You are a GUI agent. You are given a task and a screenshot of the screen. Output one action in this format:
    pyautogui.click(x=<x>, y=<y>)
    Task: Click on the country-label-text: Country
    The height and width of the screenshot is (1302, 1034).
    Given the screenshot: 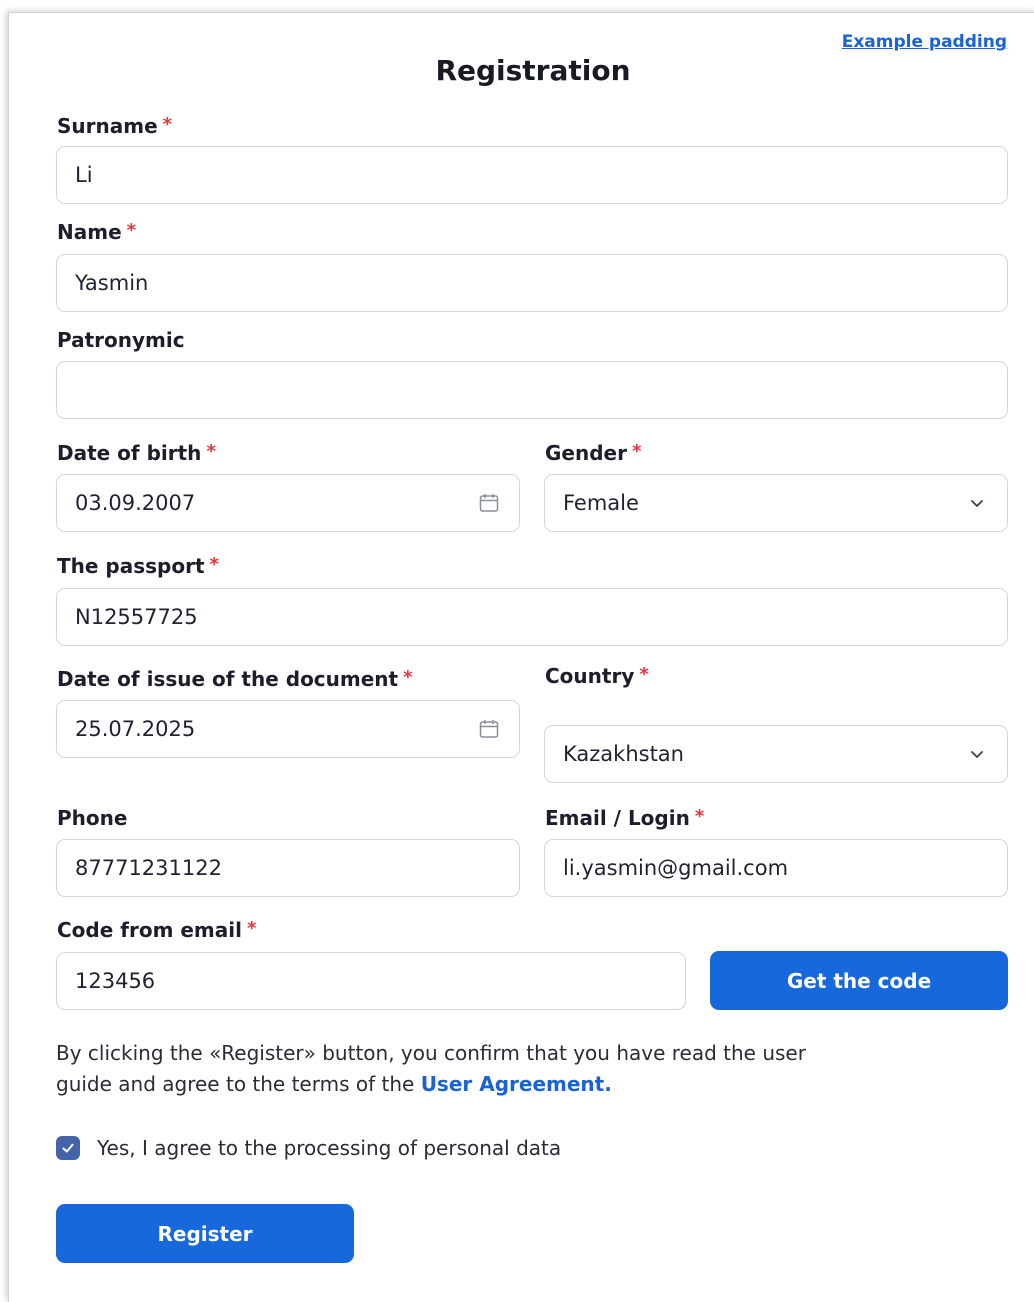 What is the action you would take?
    pyautogui.click(x=590, y=676)
    